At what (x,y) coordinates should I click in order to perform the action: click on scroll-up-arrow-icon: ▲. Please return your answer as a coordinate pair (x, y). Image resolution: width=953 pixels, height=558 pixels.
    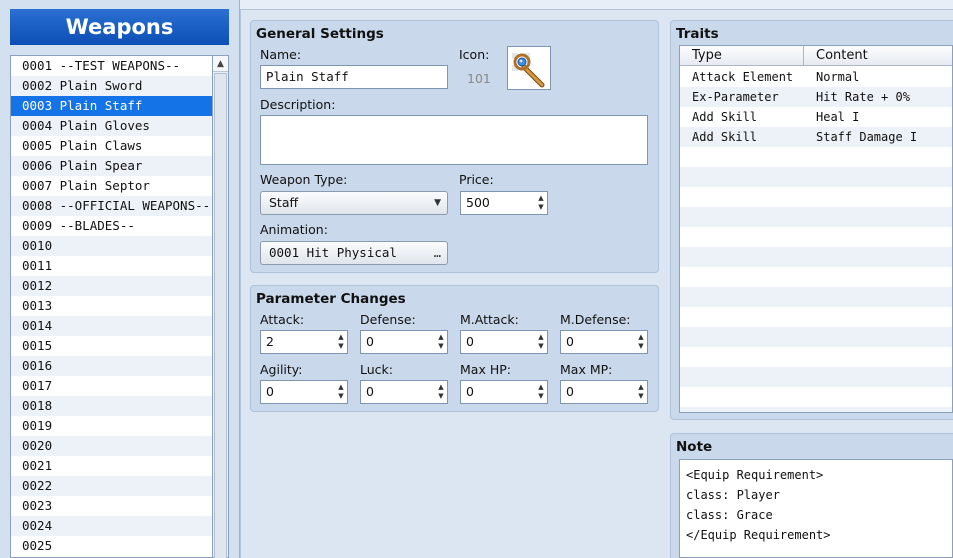
    Looking at the image, I should click on (220, 64).